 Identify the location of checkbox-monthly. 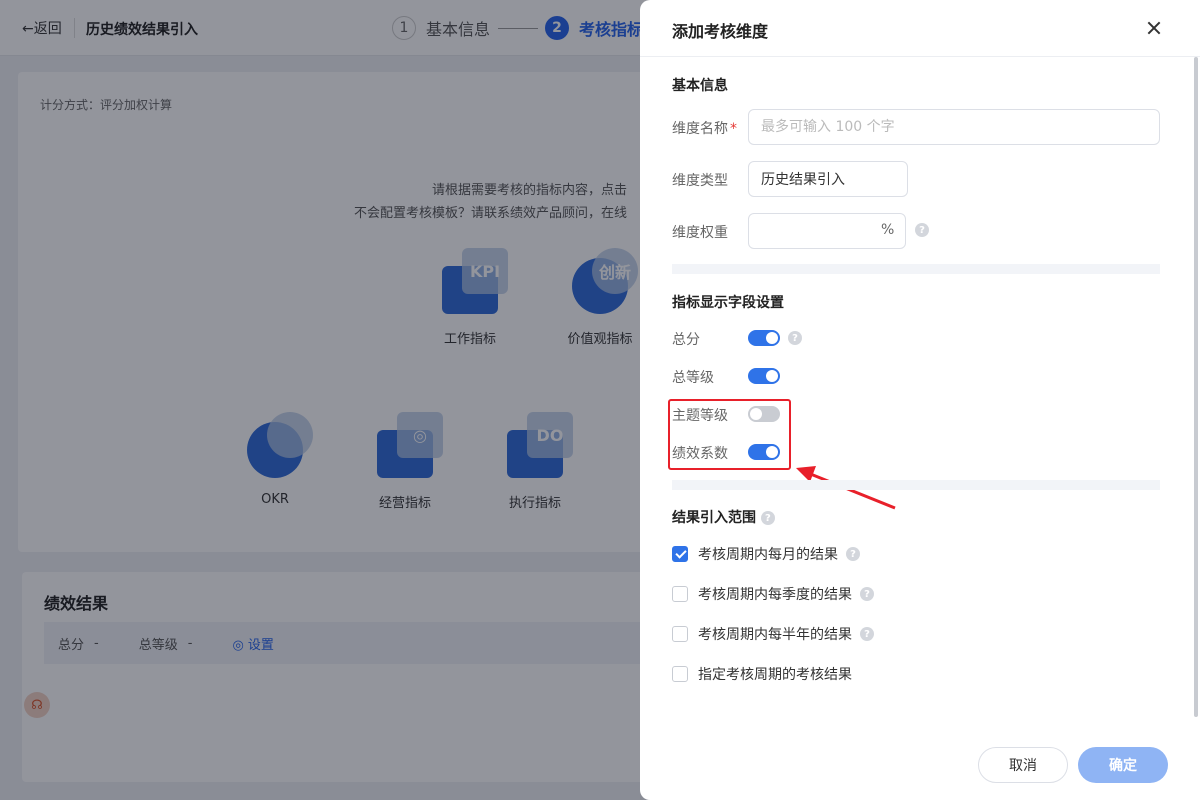
(680, 554).